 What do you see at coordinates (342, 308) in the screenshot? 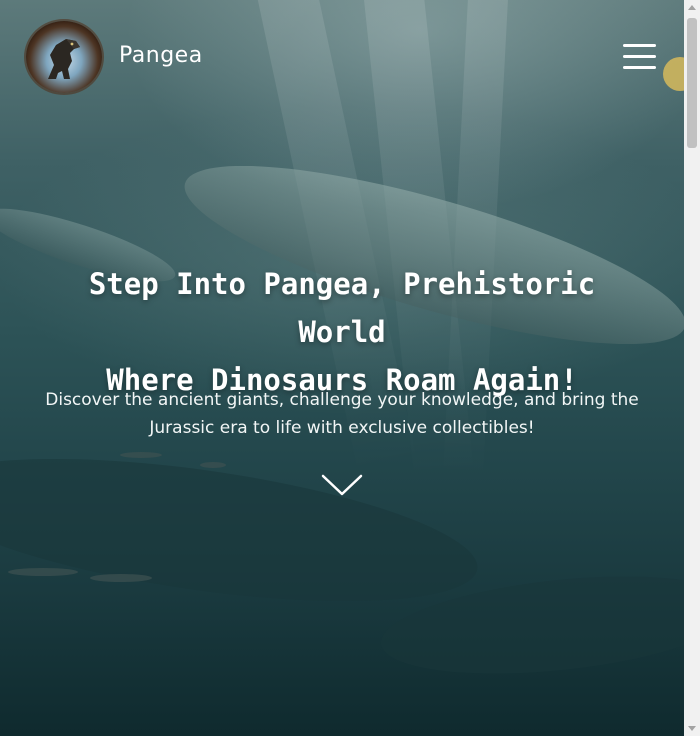
I see `hero-headline-line: Step Into Pangea, Prehistoric World` at bounding box center [342, 308].